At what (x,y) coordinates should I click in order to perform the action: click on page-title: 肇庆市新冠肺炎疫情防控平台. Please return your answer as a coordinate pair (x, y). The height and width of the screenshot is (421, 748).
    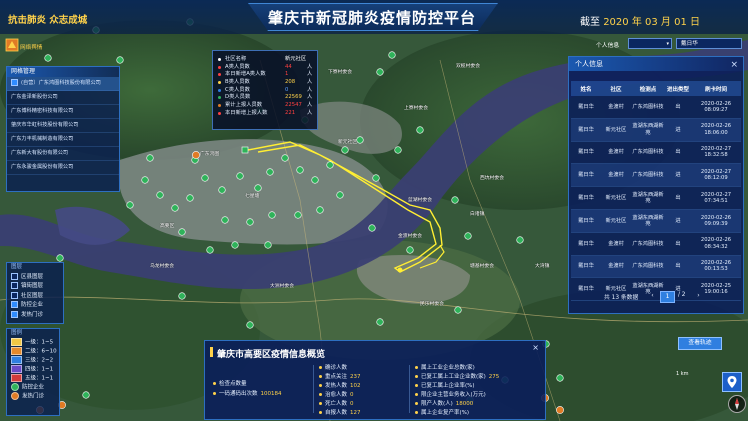
    Looking at the image, I should click on (371, 18).